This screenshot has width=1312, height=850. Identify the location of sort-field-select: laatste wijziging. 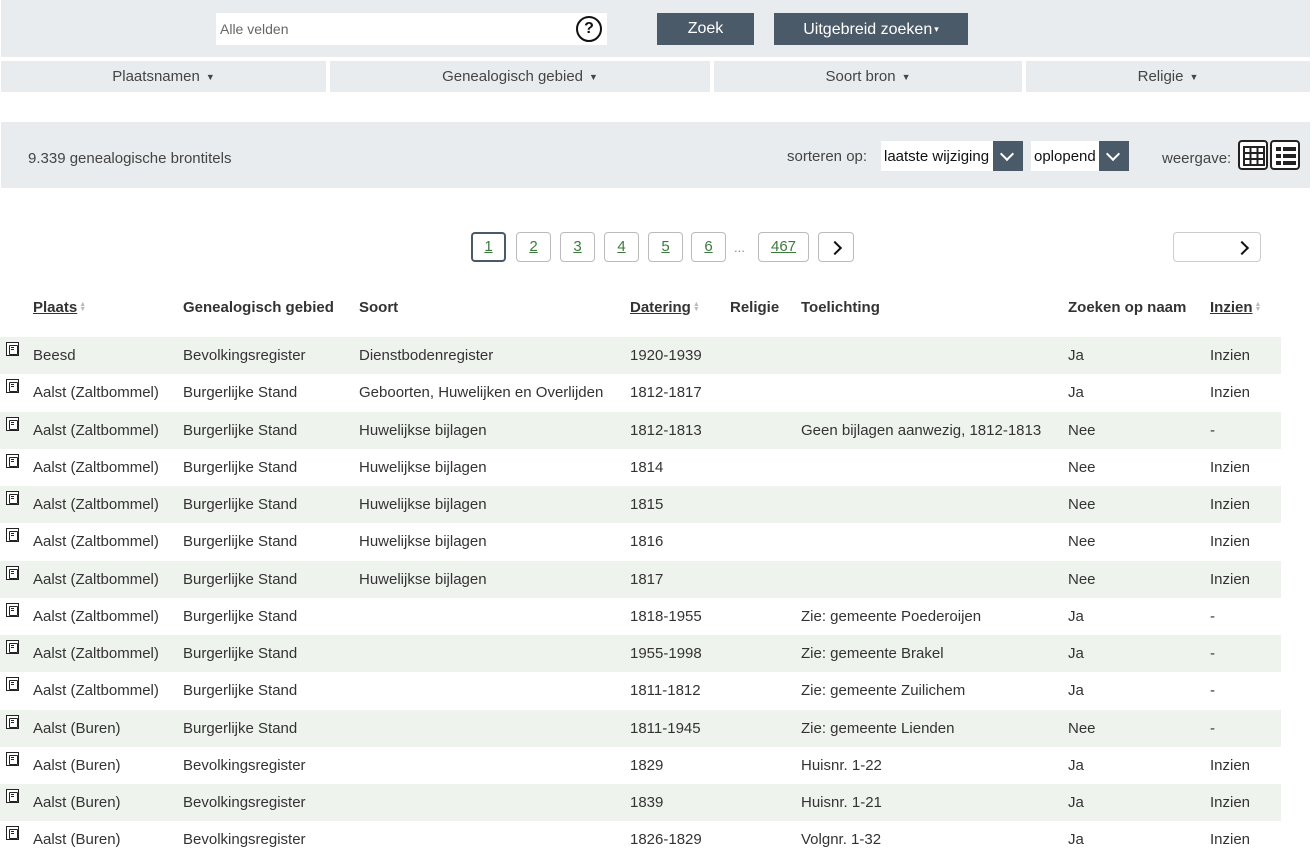
(952, 156).